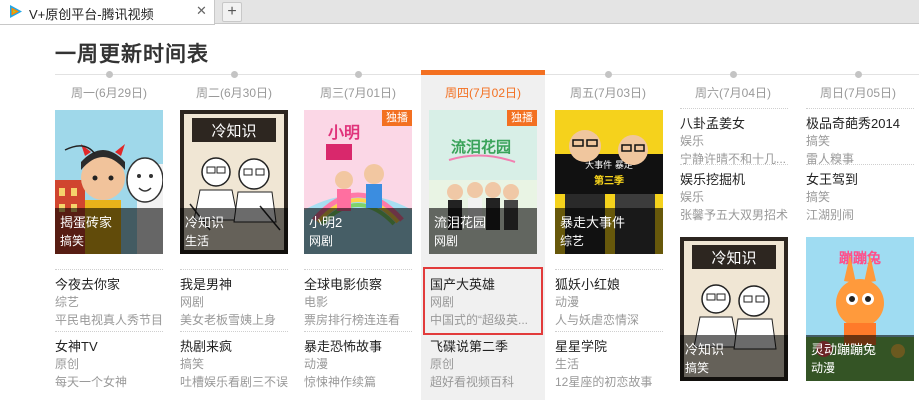 The image size is (919, 400). What do you see at coordinates (88, 284) in the screenshot?
I see `item-title: 今夜去你家` at bounding box center [88, 284].